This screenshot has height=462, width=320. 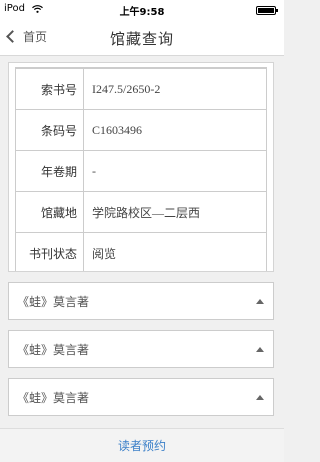 I want to click on call-number-value: I247.5/2650-2, so click(x=175, y=89).